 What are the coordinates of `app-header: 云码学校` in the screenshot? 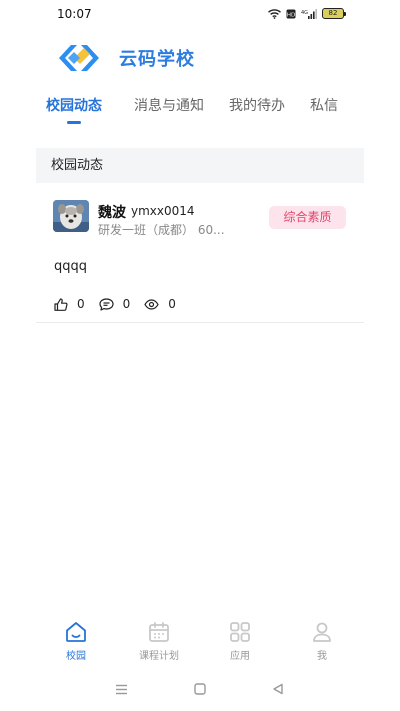 It's located at (126, 58).